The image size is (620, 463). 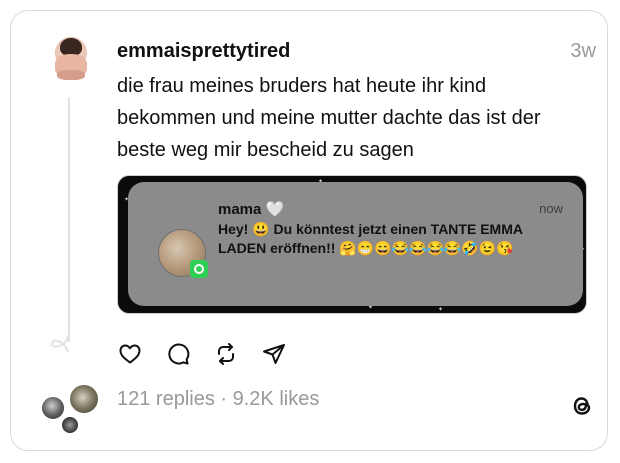 What do you see at coordinates (59, 343) in the screenshot?
I see `thread-loop-icon` at bounding box center [59, 343].